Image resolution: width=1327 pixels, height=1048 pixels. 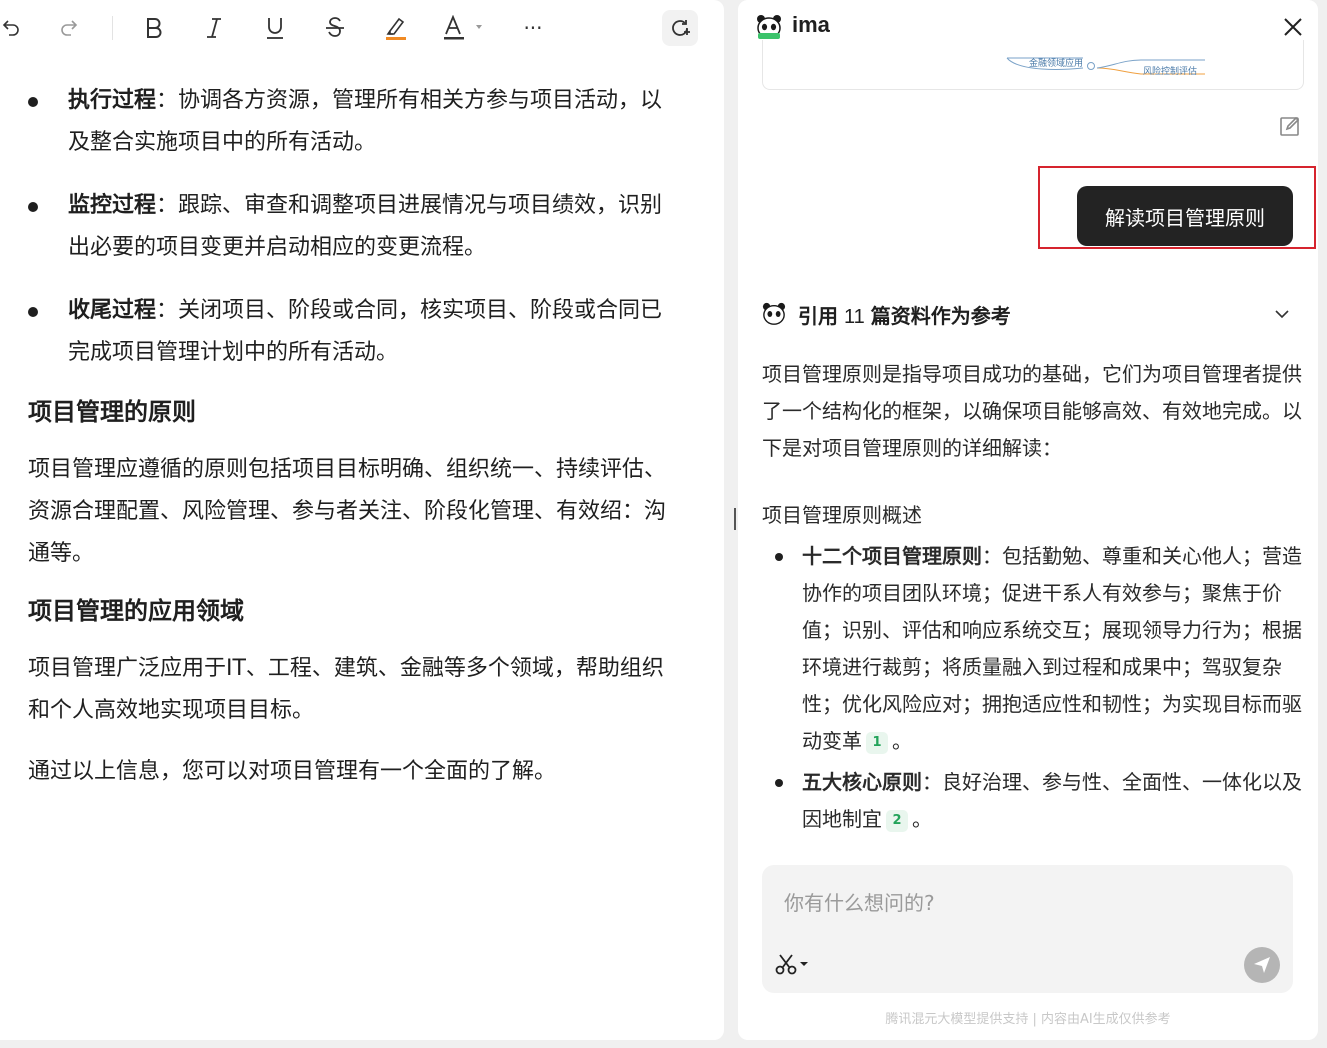 I want to click on edit-note-icon, so click(x=1290, y=126).